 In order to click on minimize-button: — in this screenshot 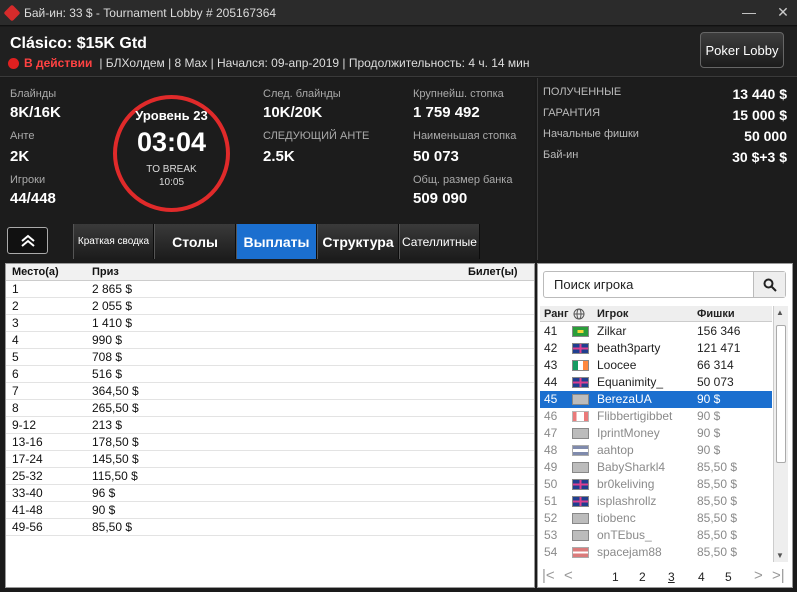, I will do `click(749, 12)`.